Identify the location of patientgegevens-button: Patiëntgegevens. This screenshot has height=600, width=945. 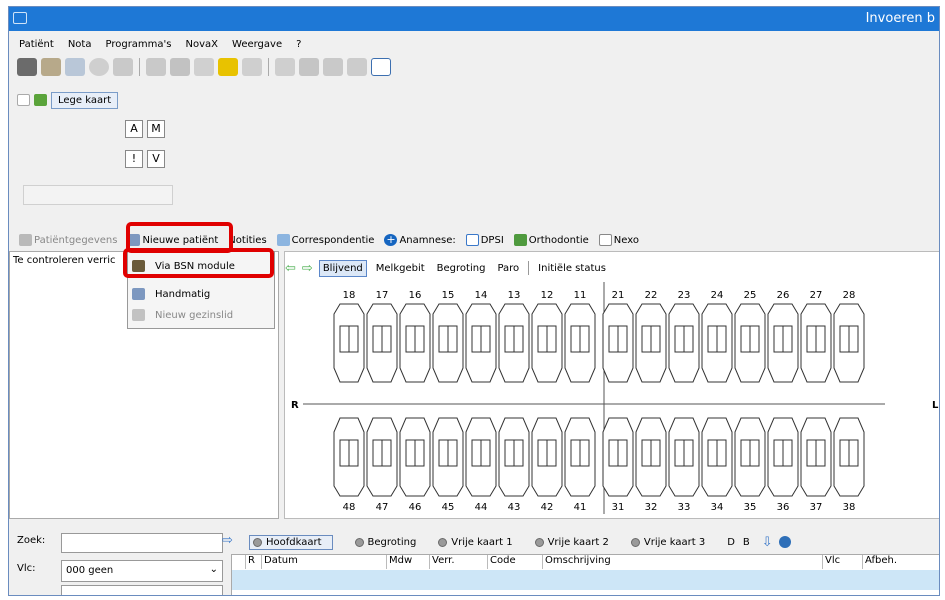
(68, 240).